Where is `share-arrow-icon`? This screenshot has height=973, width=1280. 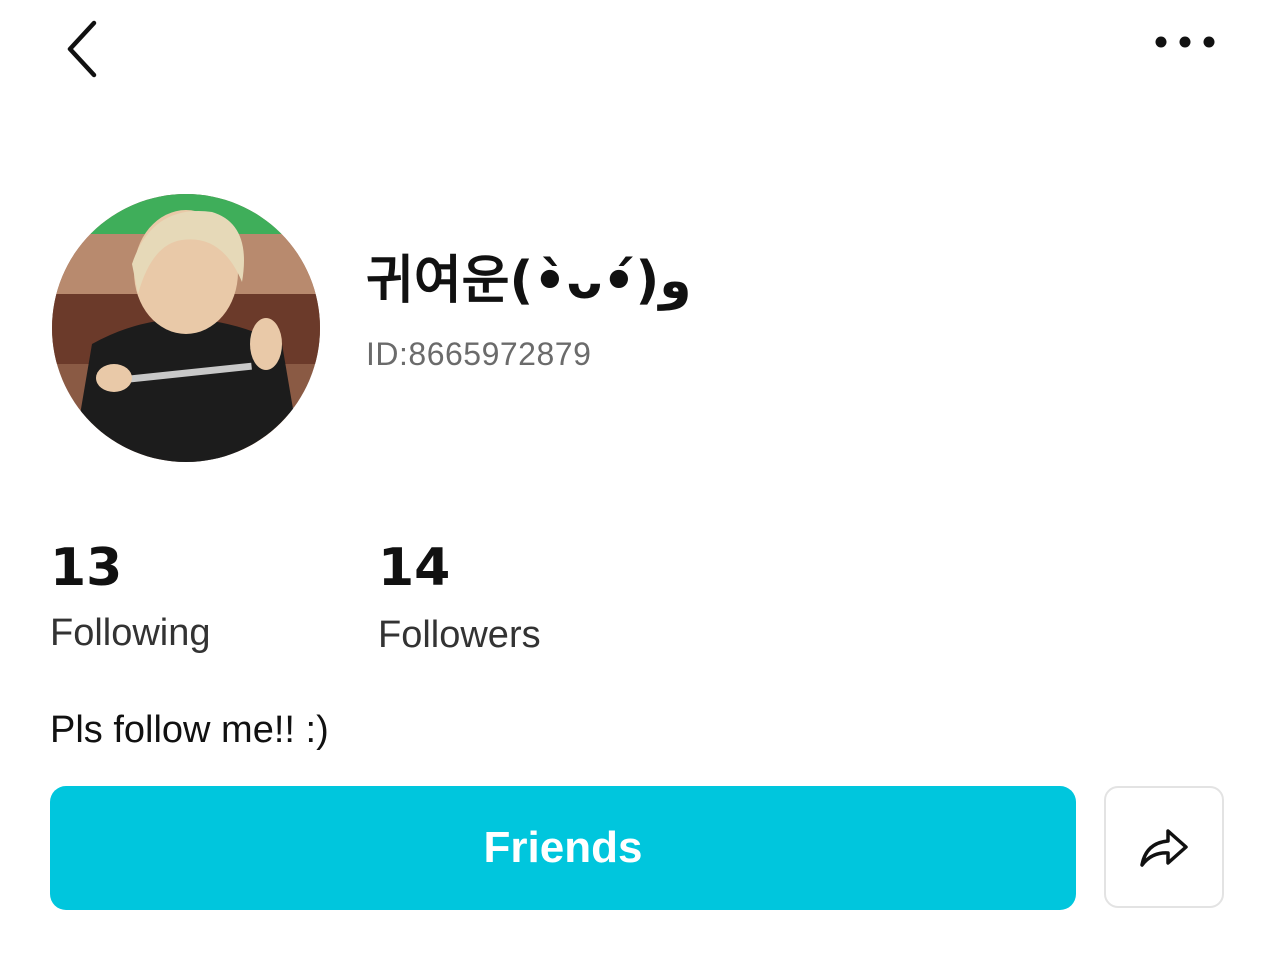 share-arrow-icon is located at coordinates (1164, 848).